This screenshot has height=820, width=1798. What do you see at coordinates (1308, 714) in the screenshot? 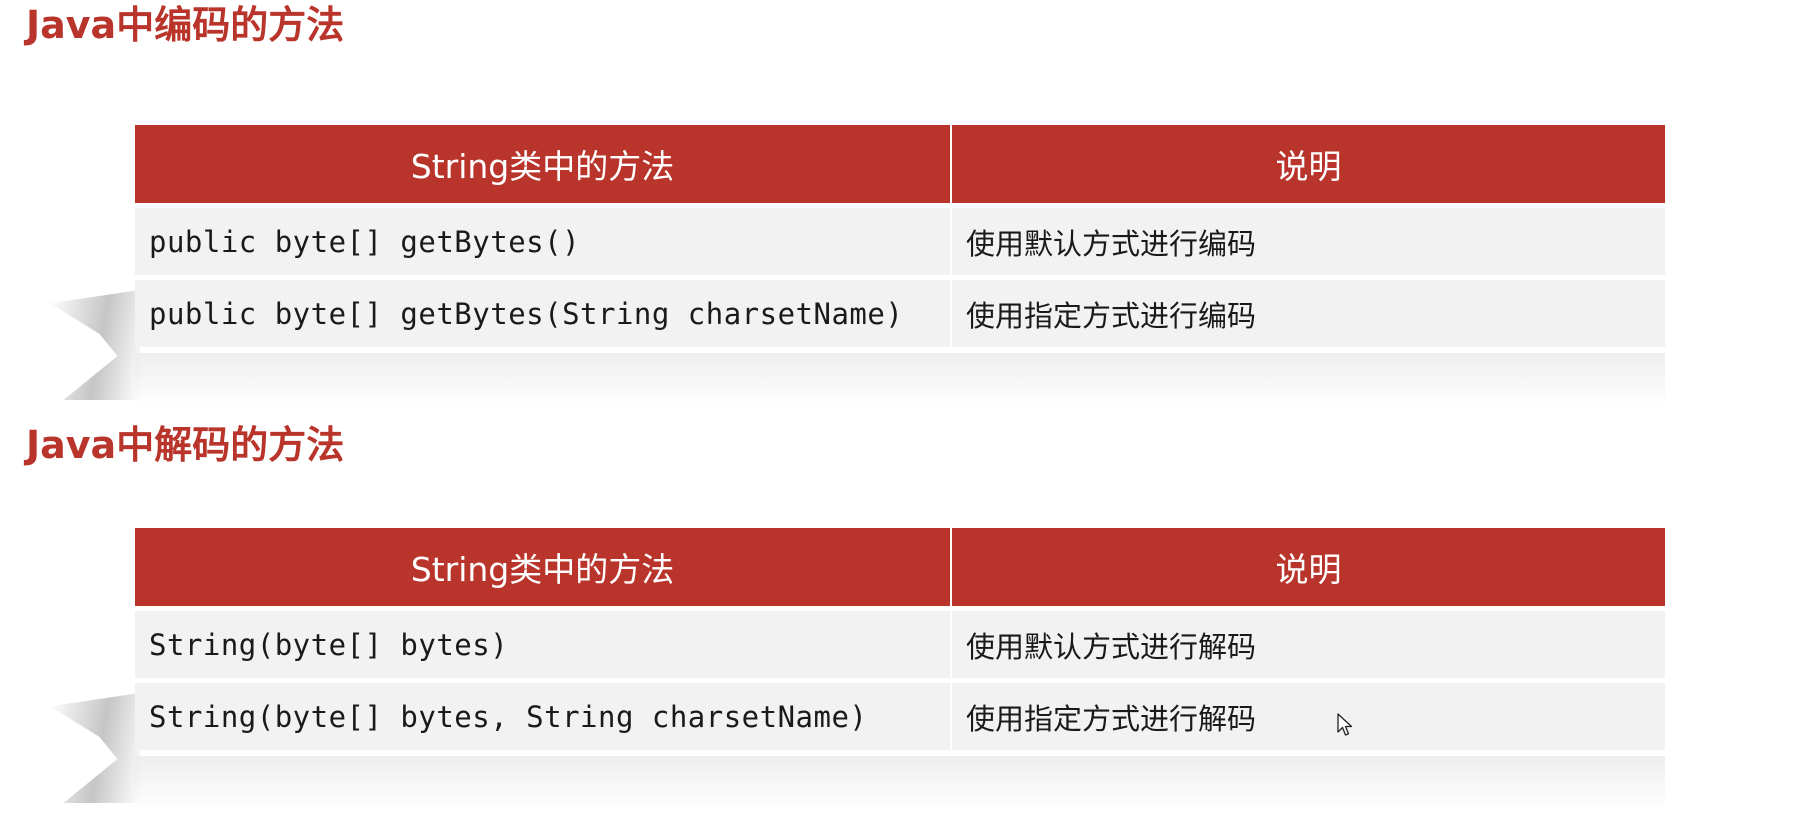
I see `method-description: 使用指定方式进行解码` at bounding box center [1308, 714].